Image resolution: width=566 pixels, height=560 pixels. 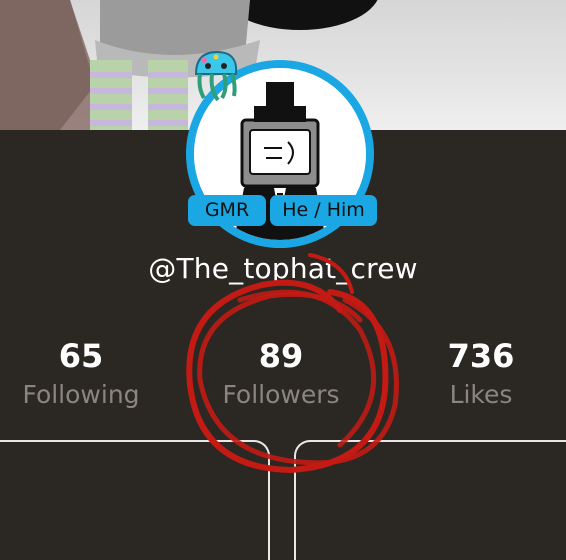 I want to click on likes-label: Likes, so click(x=481, y=394).